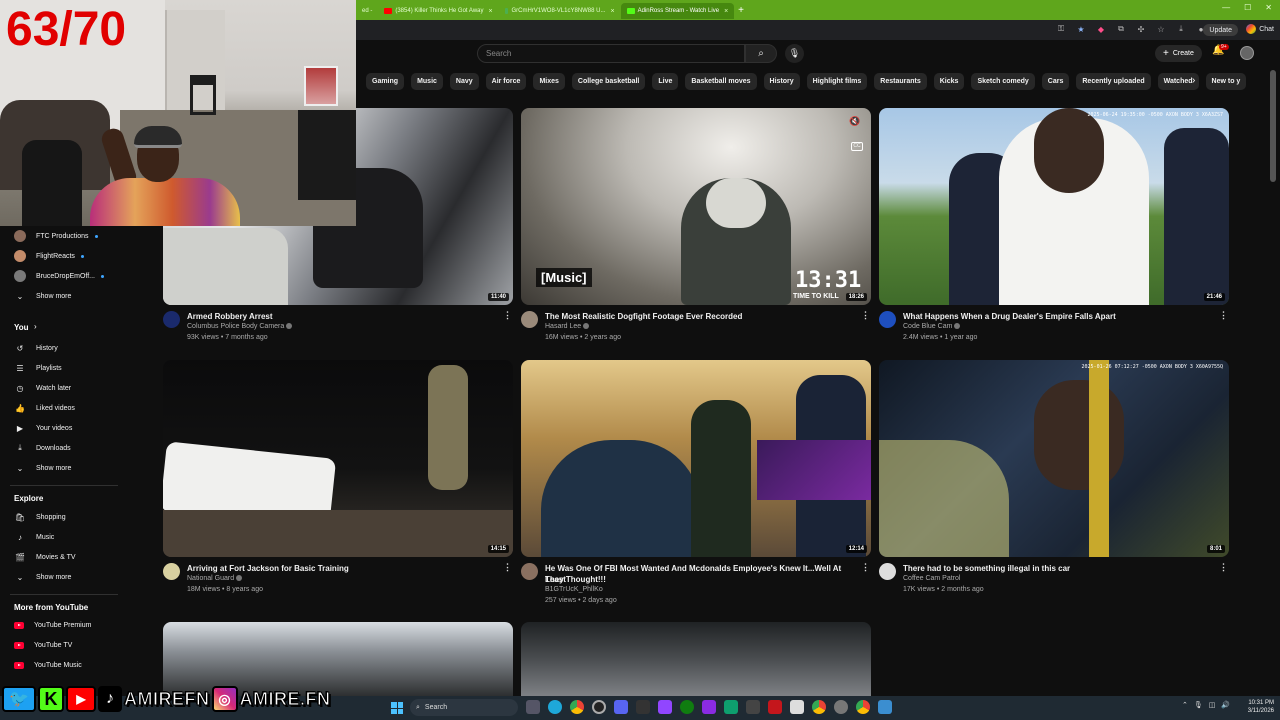  I want to click on download-browser-icon: ⤓, so click(1181, 29).